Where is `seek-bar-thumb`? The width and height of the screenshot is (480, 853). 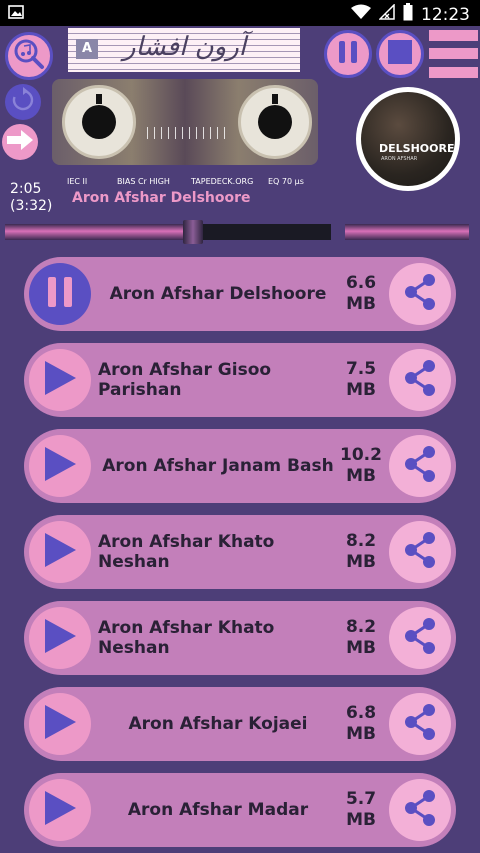 seek-bar-thumb is located at coordinates (193, 232).